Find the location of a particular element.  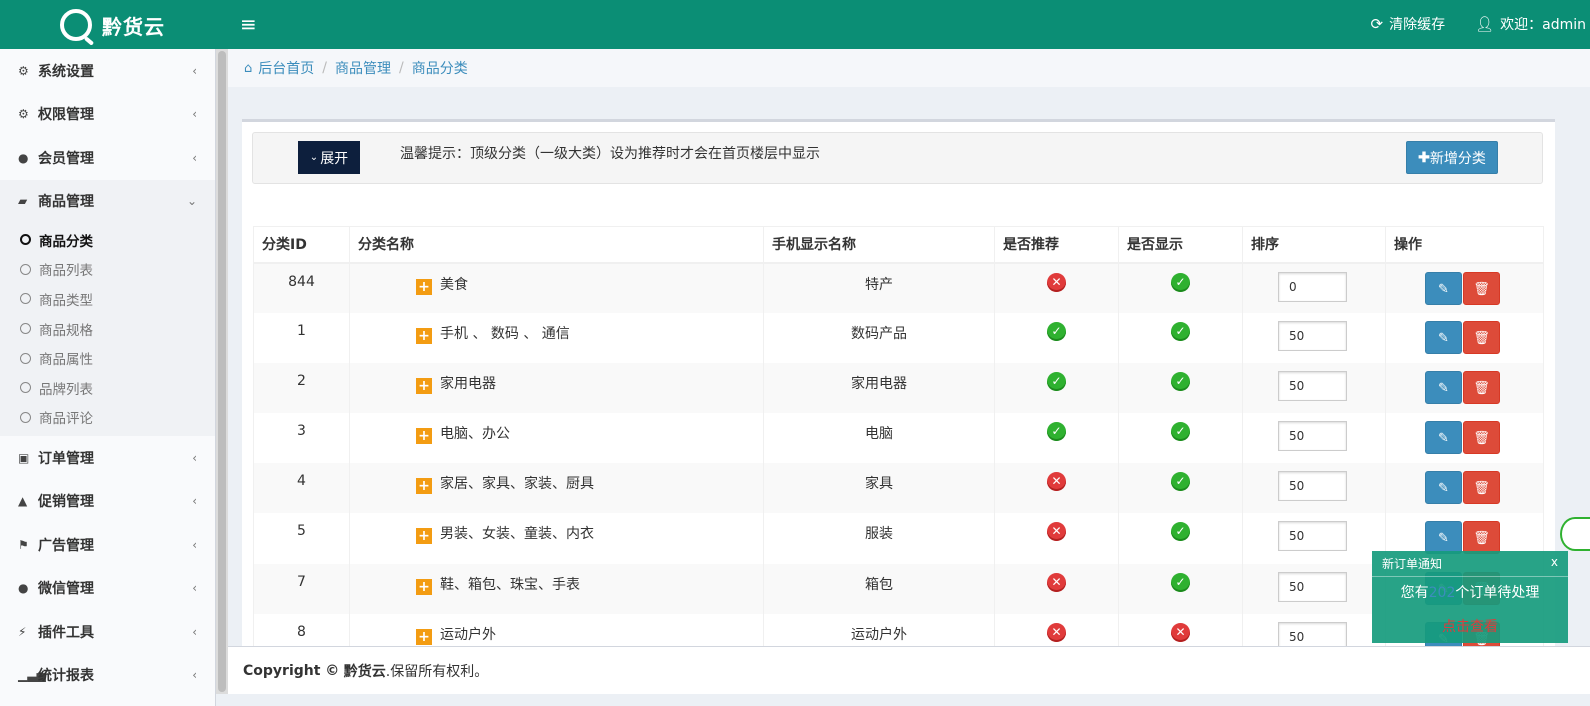

subitem-brand-list: 品牌列表 is located at coordinates (107, 388).